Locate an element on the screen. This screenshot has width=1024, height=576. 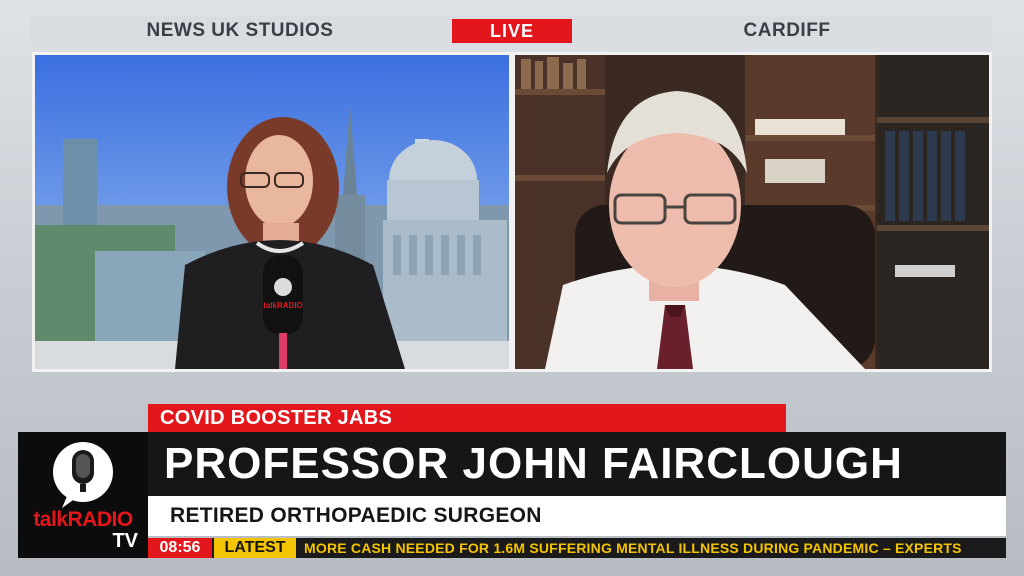
logo-wordmark: talkRADIO is located at coordinates (83, 519).